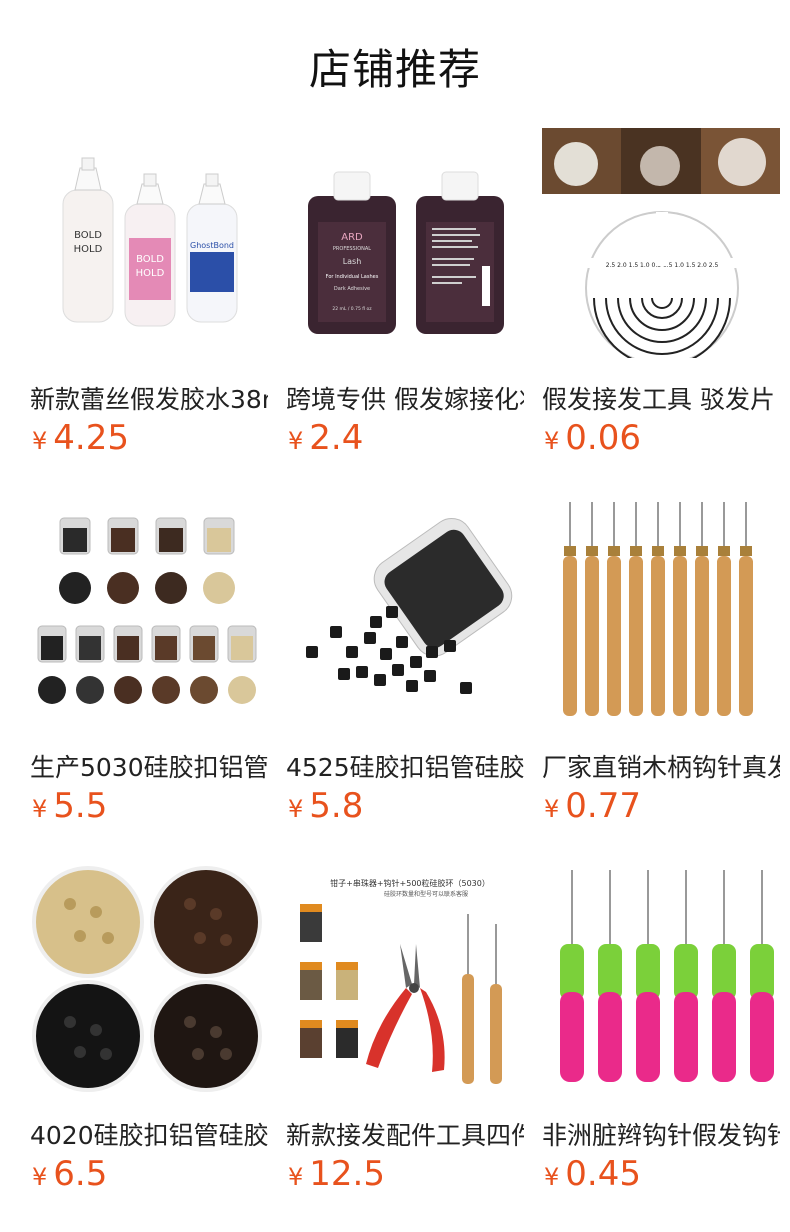 The width and height of the screenshot is (790, 1232). I want to click on kit-caption: 钳子+串珠器+钩针+500粒硅胶环（5030）, so click(410, 883).